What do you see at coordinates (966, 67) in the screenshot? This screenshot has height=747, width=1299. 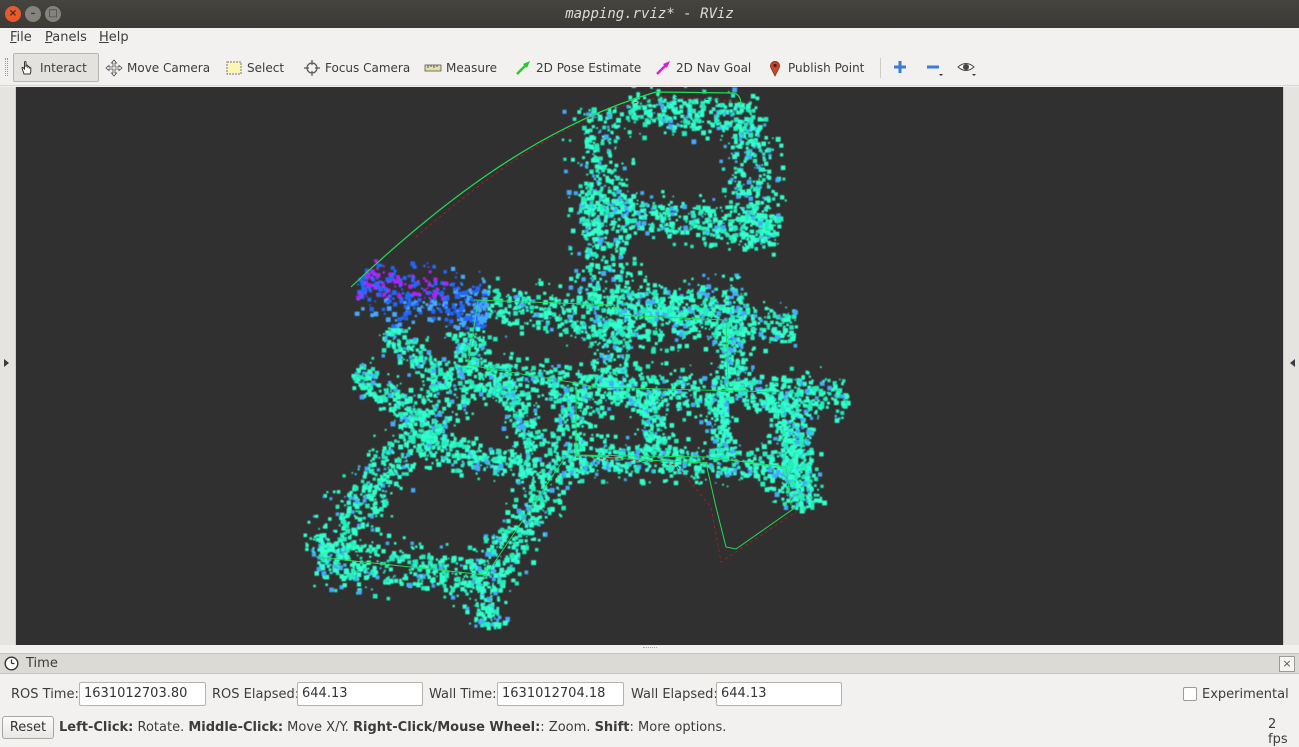 I see `view-options-button` at bounding box center [966, 67].